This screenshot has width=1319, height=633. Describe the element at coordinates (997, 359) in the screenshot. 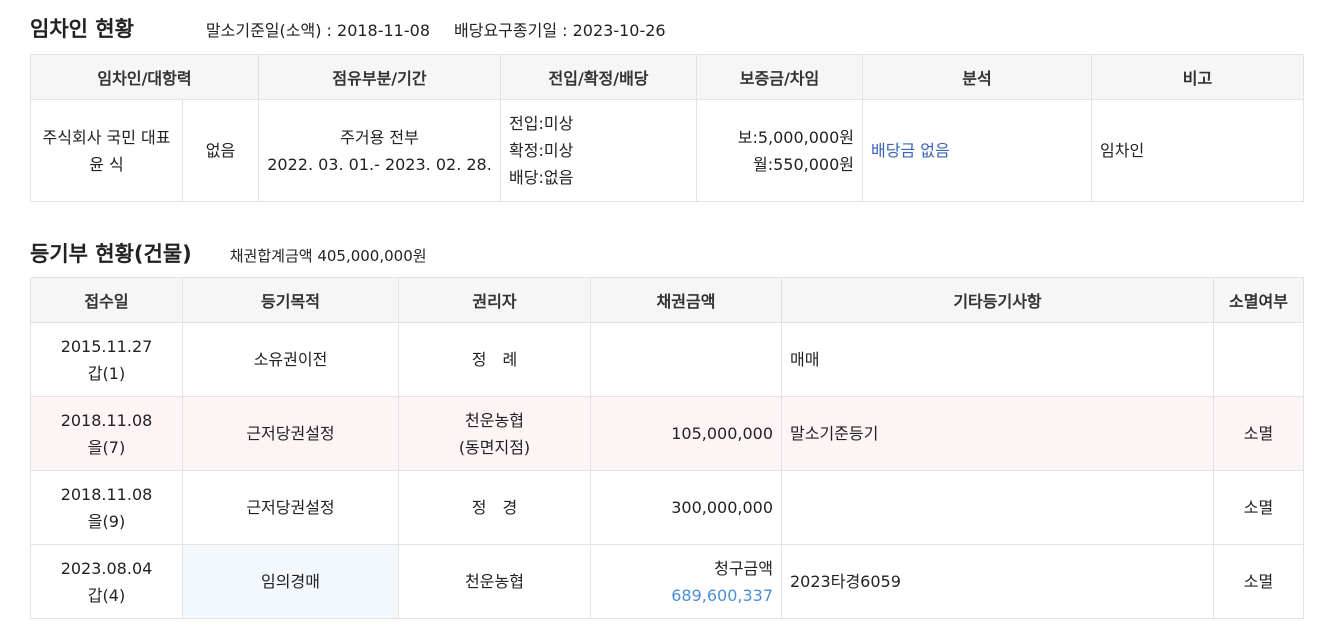

I see `etc: 매매` at that location.